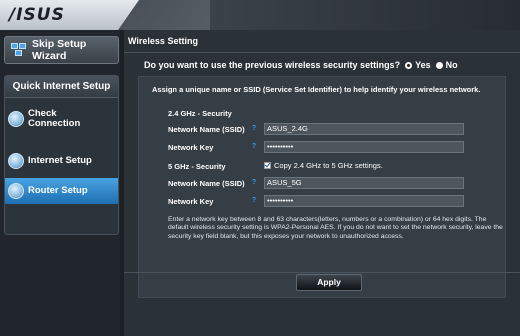 The image size is (520, 336). Describe the element at coordinates (54, 118) in the screenshot. I see `step-label: Check Connection` at that location.